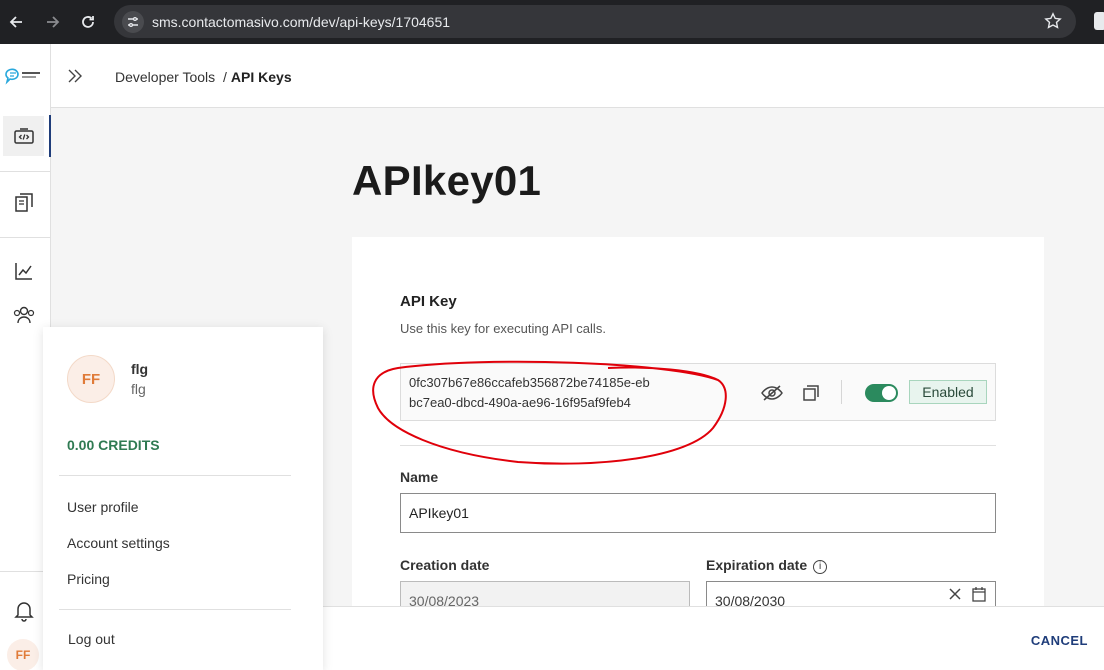 The image size is (1104, 670). Describe the element at coordinates (1059, 640) in the screenshot. I see `cancel-button: CANCEL` at that location.